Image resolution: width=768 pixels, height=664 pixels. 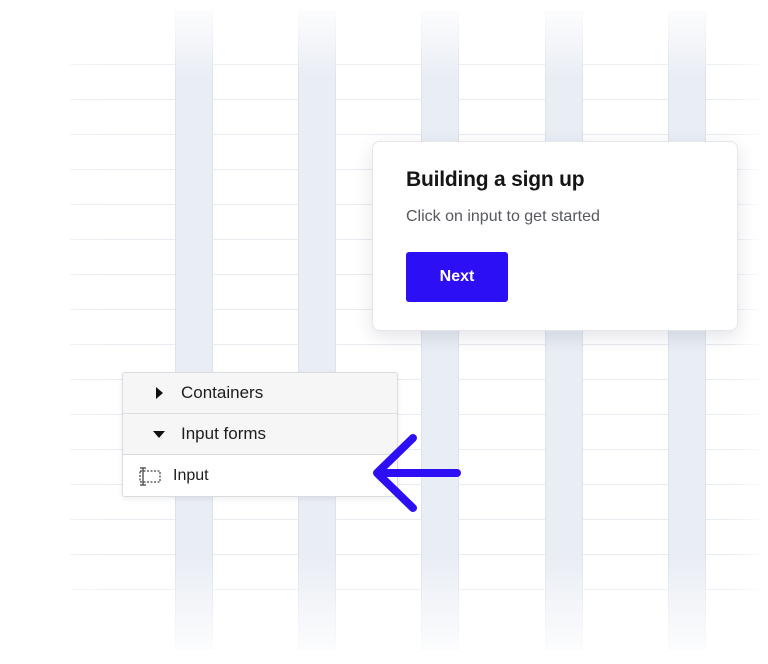 What do you see at coordinates (159, 434) in the screenshot?
I see `caret-down-icon` at bounding box center [159, 434].